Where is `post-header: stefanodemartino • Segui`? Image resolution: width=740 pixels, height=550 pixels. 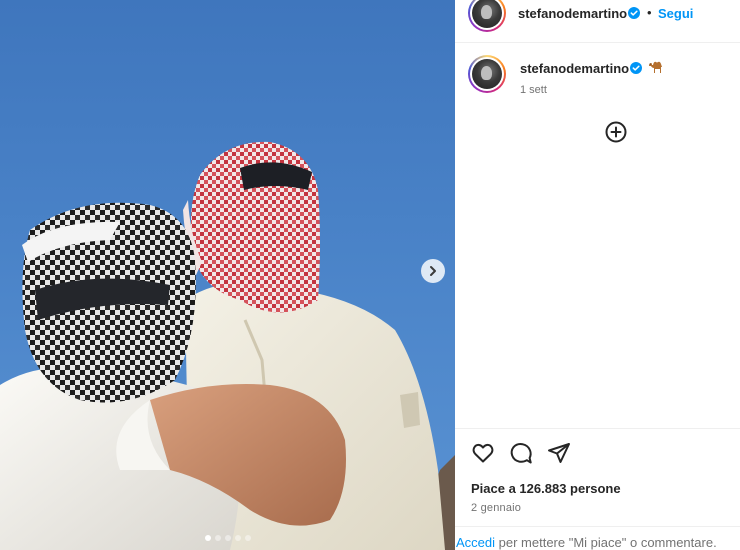 post-header: stefanodemartino • Segui is located at coordinates (597, 21).